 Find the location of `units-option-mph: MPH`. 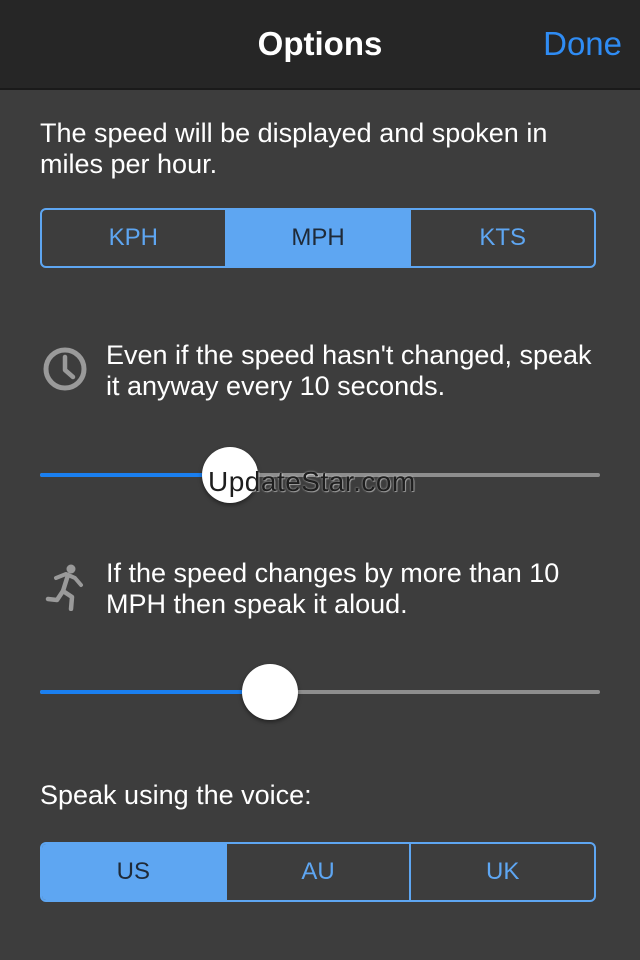

units-option-mph: MPH is located at coordinates (319, 238).